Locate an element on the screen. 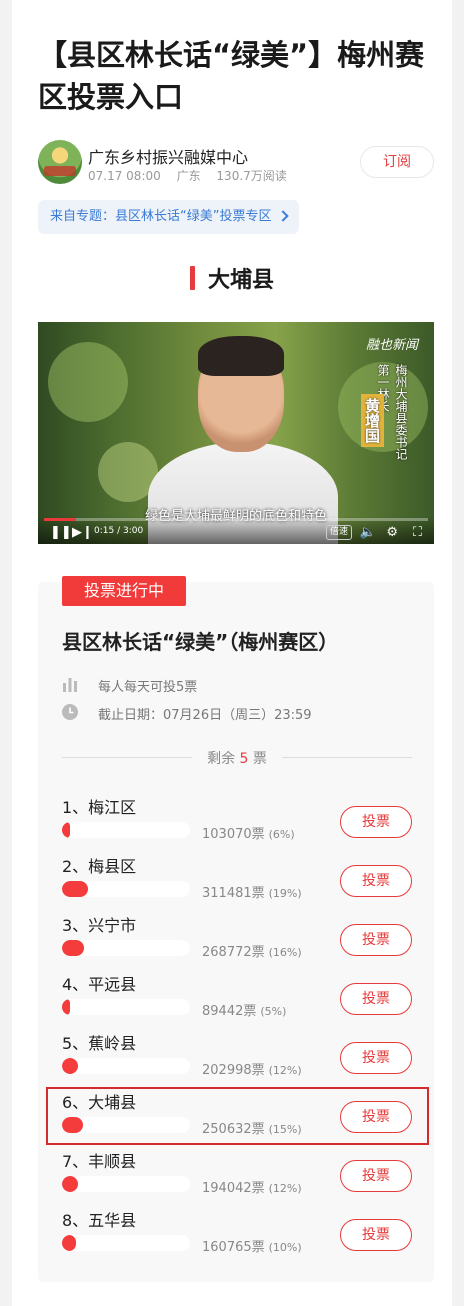  vote-count-value: 194042票 is located at coordinates (233, 1188).